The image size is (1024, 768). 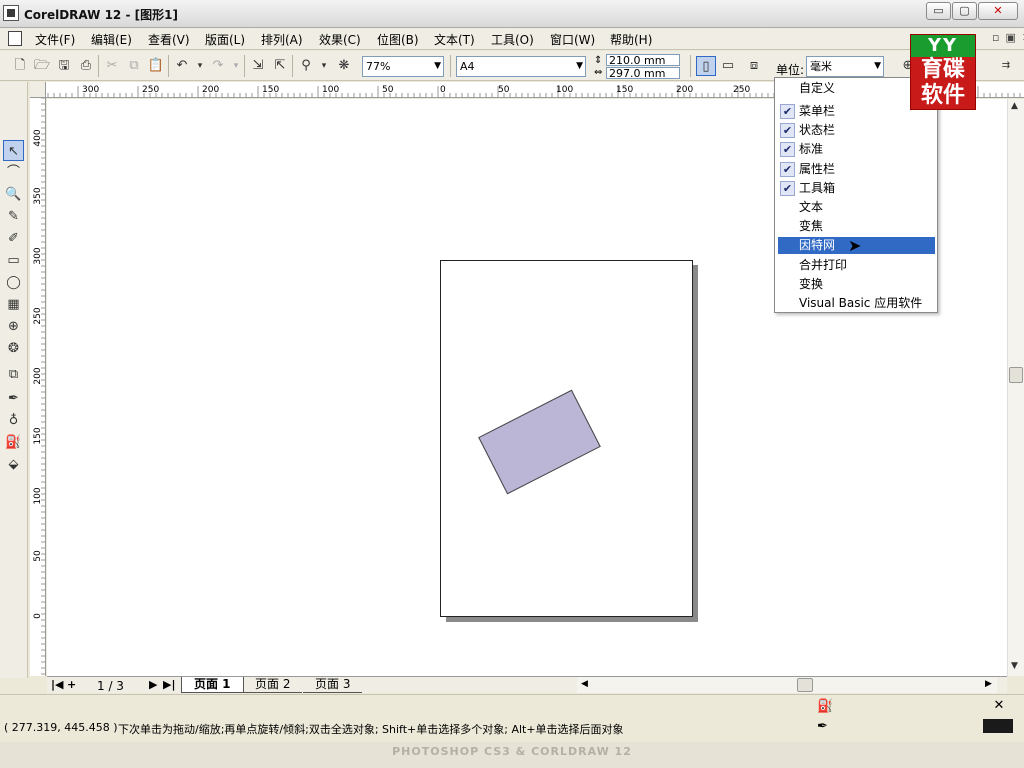 I want to click on ellipse-tool-icon: ◯, so click(x=13, y=282).